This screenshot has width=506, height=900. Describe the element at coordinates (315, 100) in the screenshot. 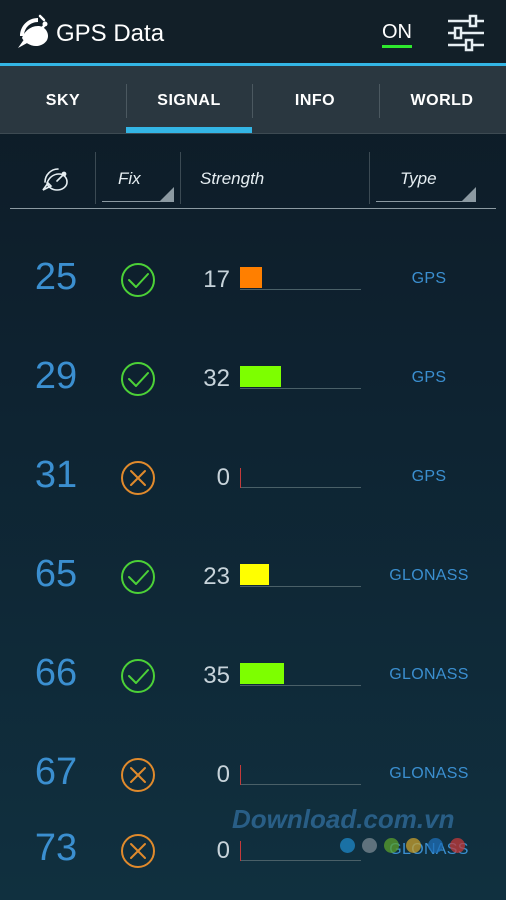

I see `tab-info: INFO` at that location.